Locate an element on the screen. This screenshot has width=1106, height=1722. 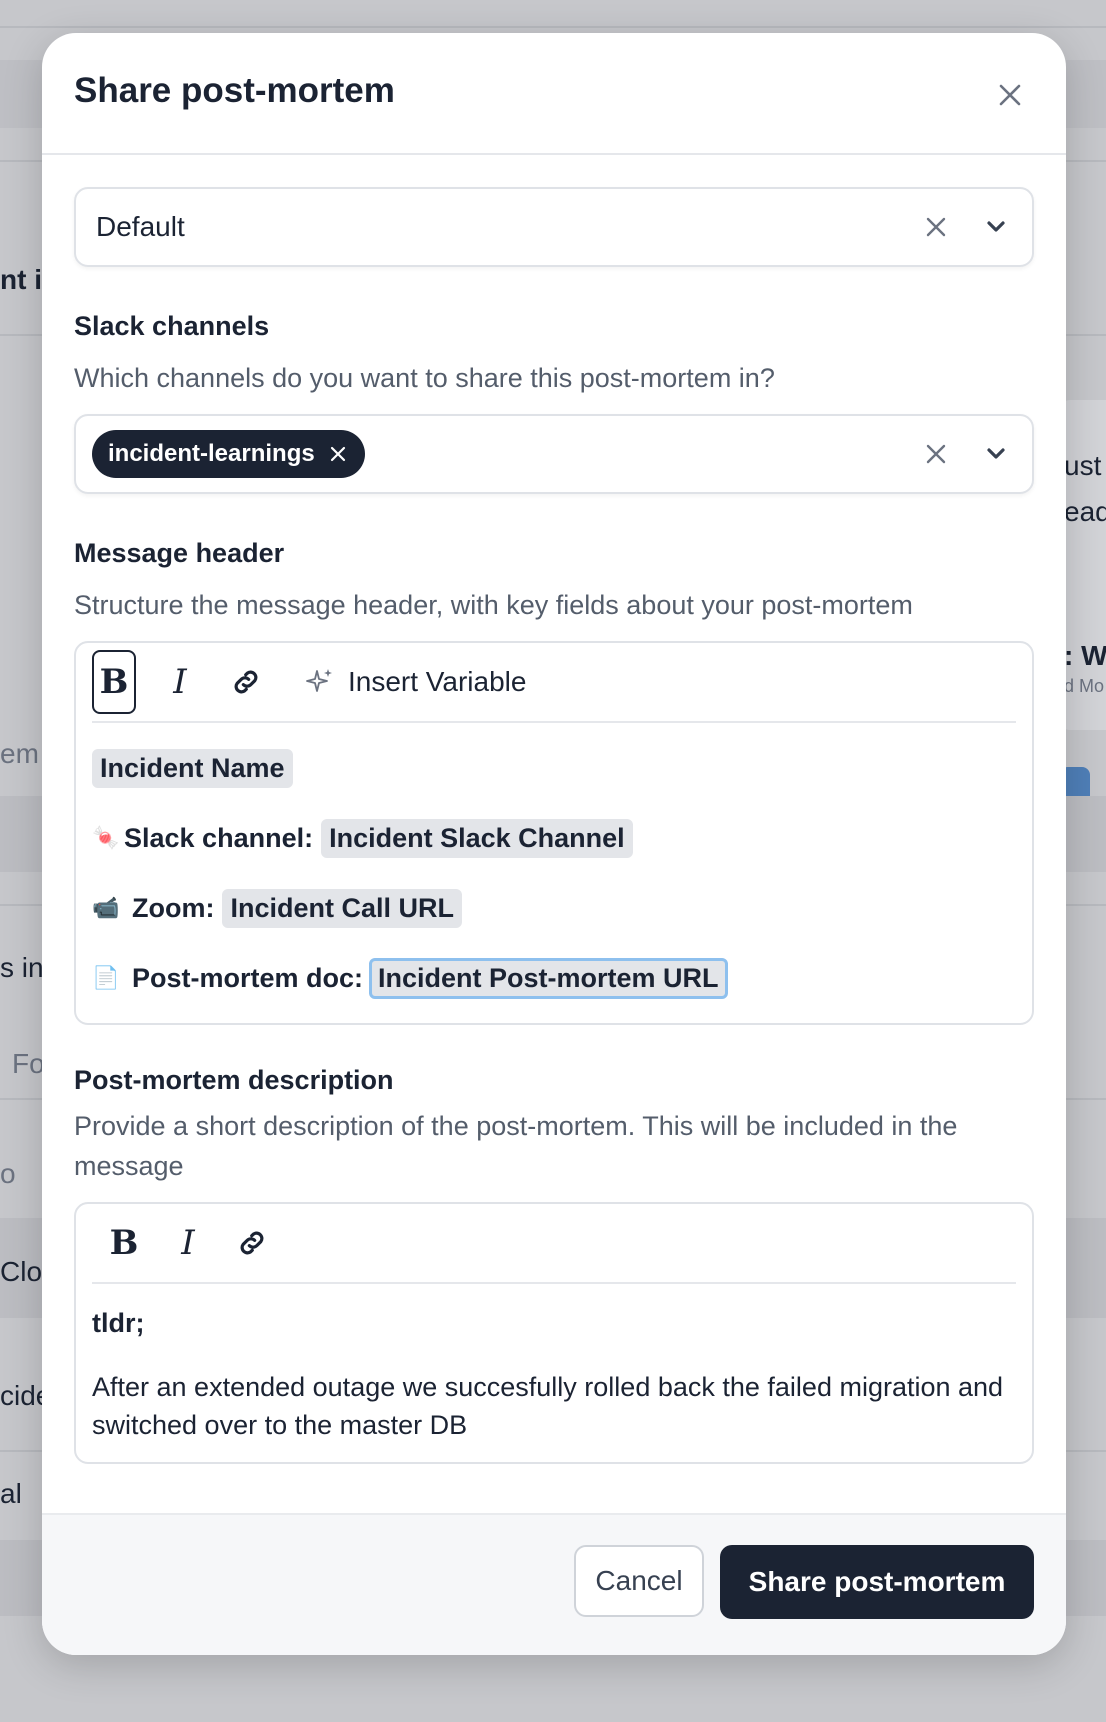
slack-channel-label: Slack channel: is located at coordinates (219, 837).